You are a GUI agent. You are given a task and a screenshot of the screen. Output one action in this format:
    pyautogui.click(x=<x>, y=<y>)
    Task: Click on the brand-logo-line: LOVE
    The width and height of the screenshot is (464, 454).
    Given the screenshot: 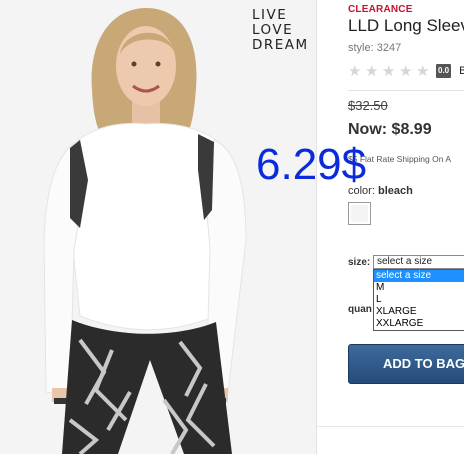 What is the action you would take?
    pyautogui.click(x=273, y=30)
    